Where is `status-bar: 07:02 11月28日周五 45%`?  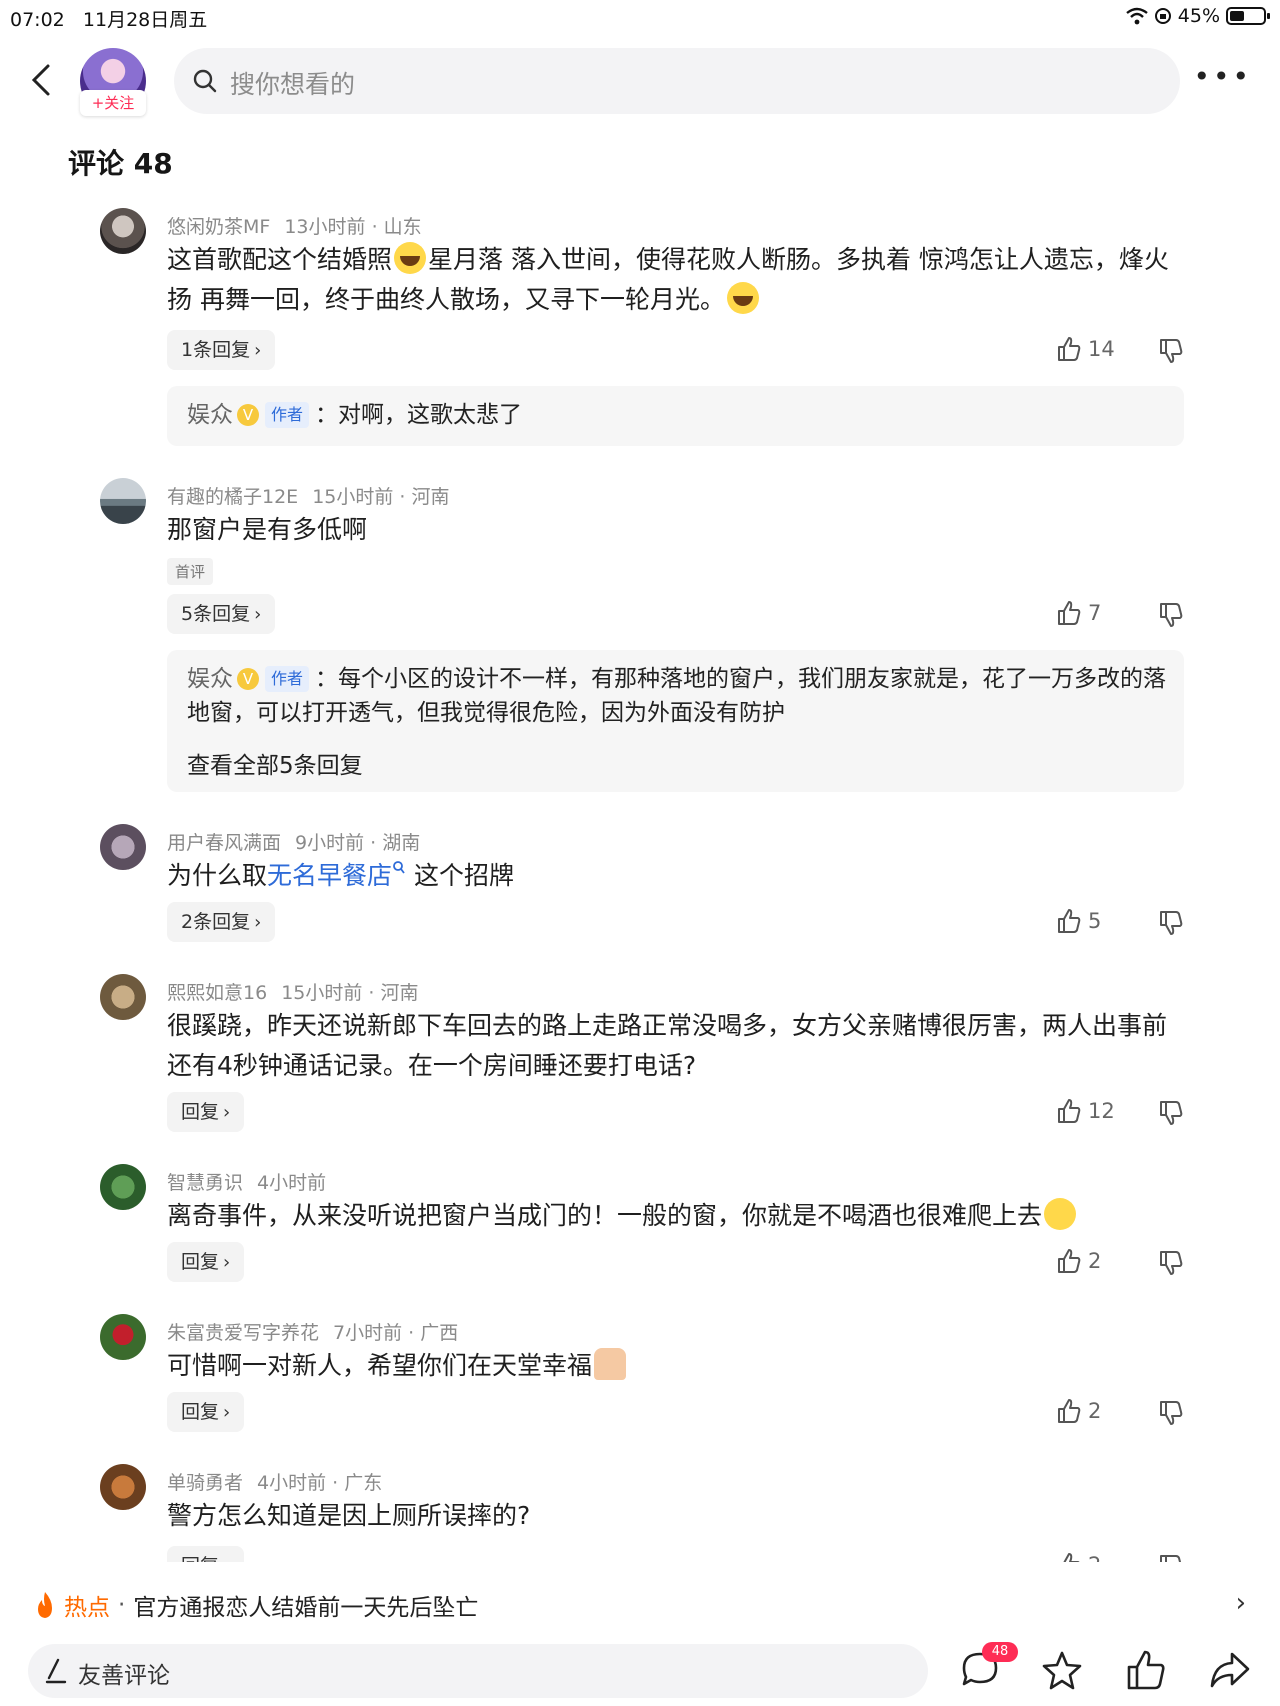 status-bar: 07:02 11月28日周五 45% is located at coordinates (640, 17).